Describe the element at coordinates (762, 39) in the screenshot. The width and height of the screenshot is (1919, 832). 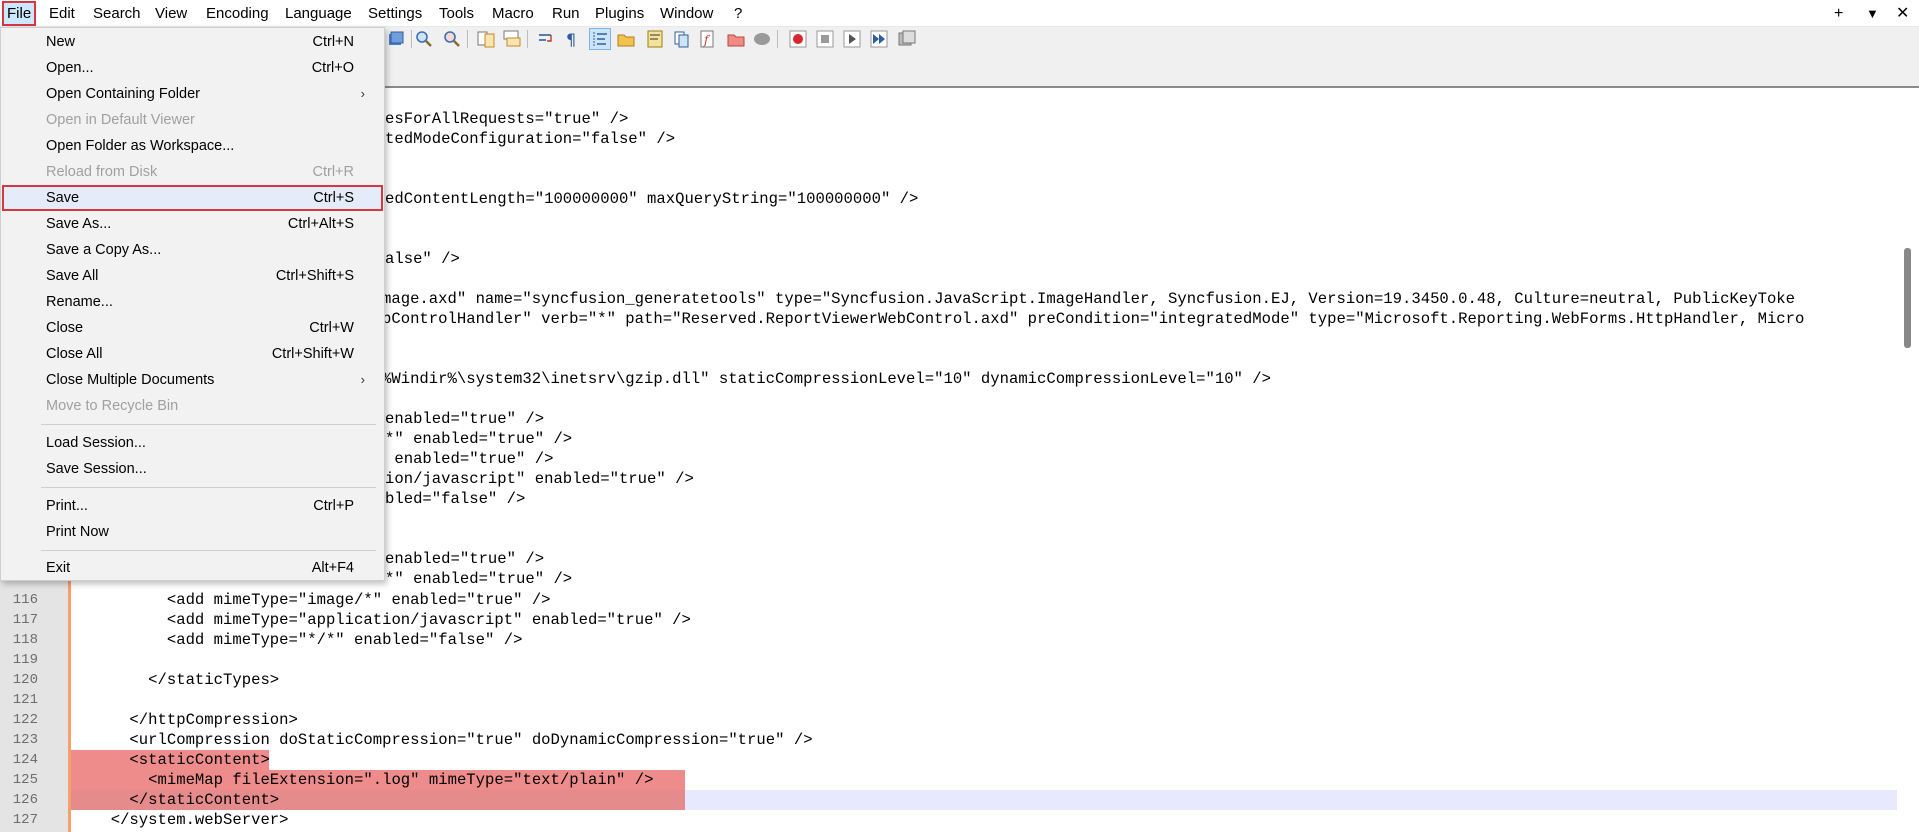
I see `monitoring-icon` at that location.